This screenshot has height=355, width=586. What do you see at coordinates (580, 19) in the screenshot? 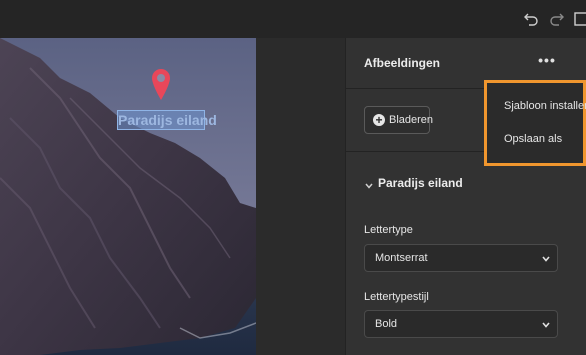
I see `layout-icon` at bounding box center [580, 19].